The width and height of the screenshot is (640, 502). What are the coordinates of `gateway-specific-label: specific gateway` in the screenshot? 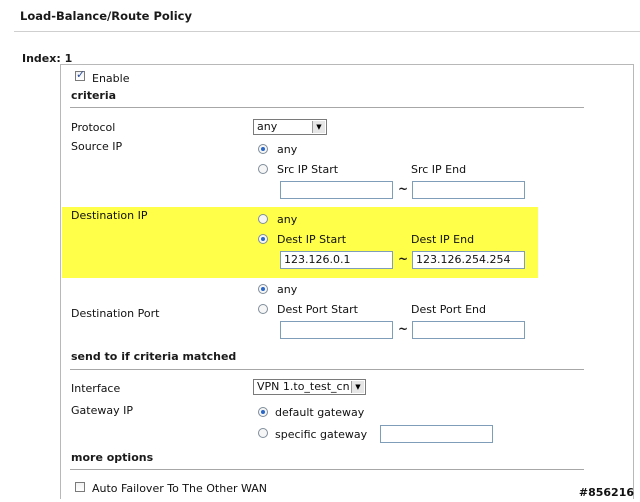 It's located at (321, 434).